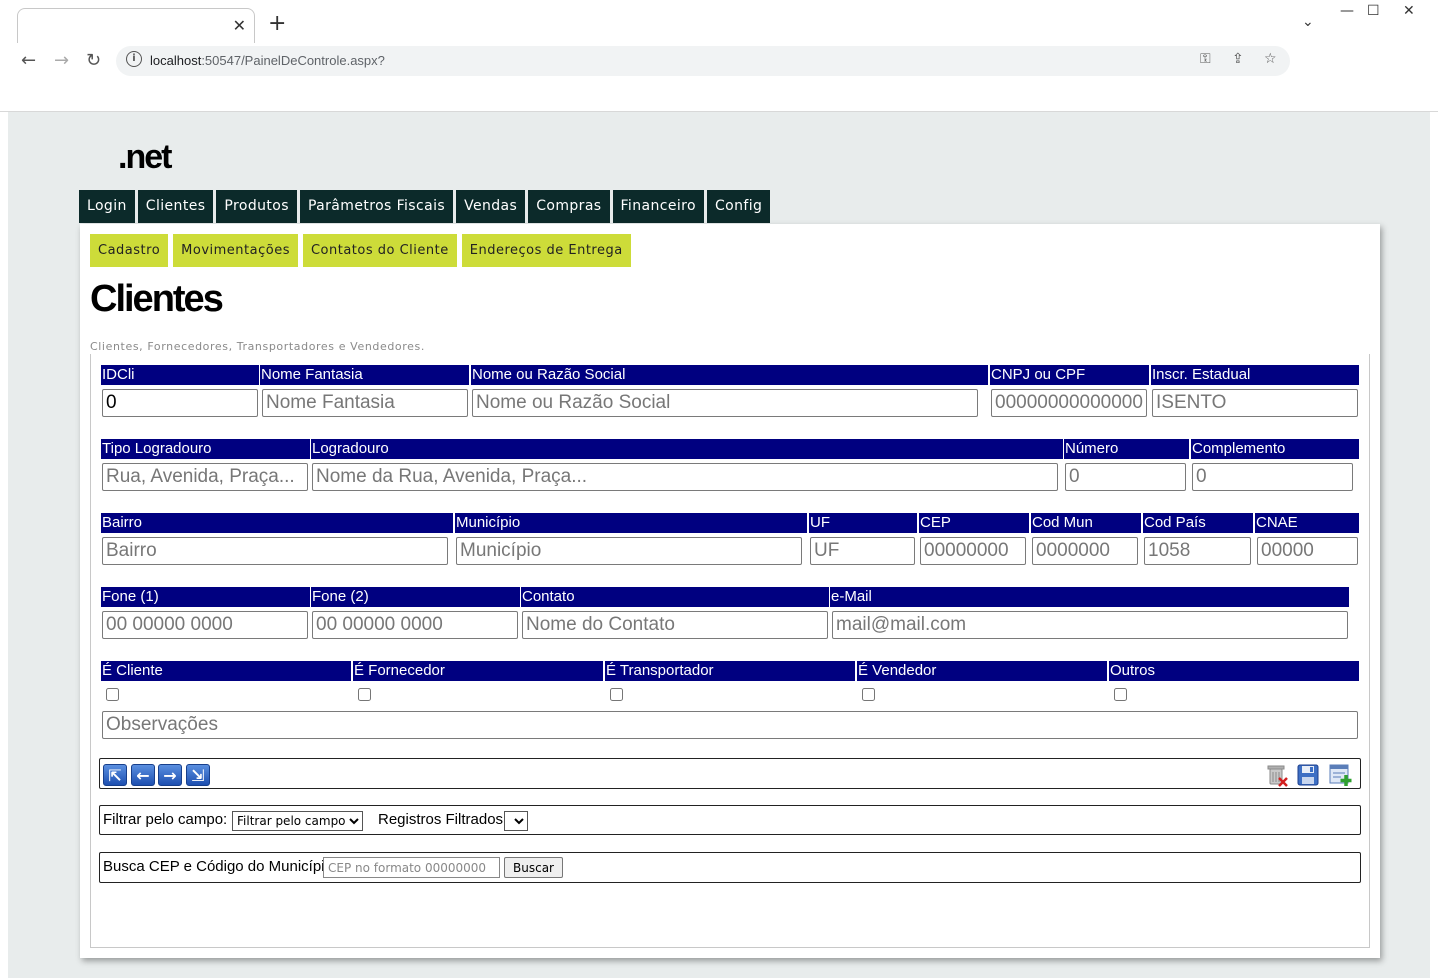 The width and height of the screenshot is (1438, 978). I want to click on cod-pais-label: Cod País, so click(1198, 523).